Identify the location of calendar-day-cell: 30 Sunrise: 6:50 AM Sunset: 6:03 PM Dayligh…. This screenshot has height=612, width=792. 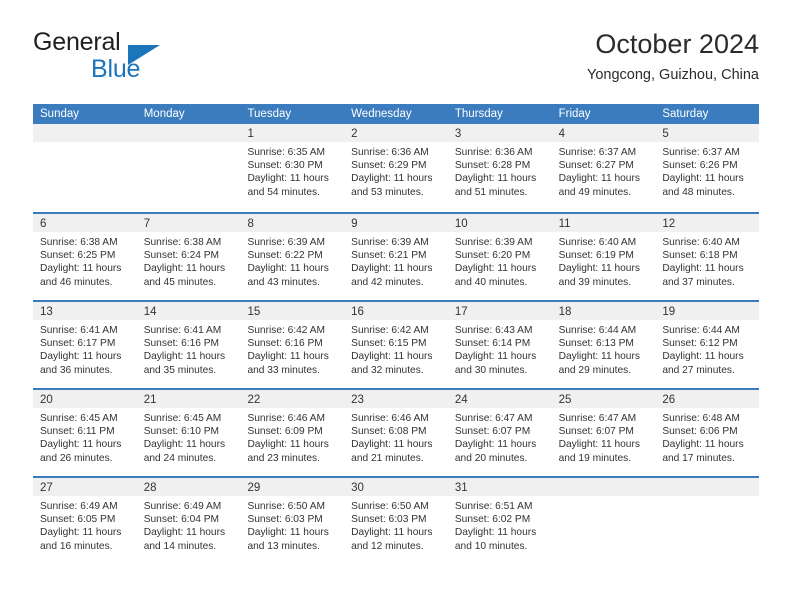
(396, 521).